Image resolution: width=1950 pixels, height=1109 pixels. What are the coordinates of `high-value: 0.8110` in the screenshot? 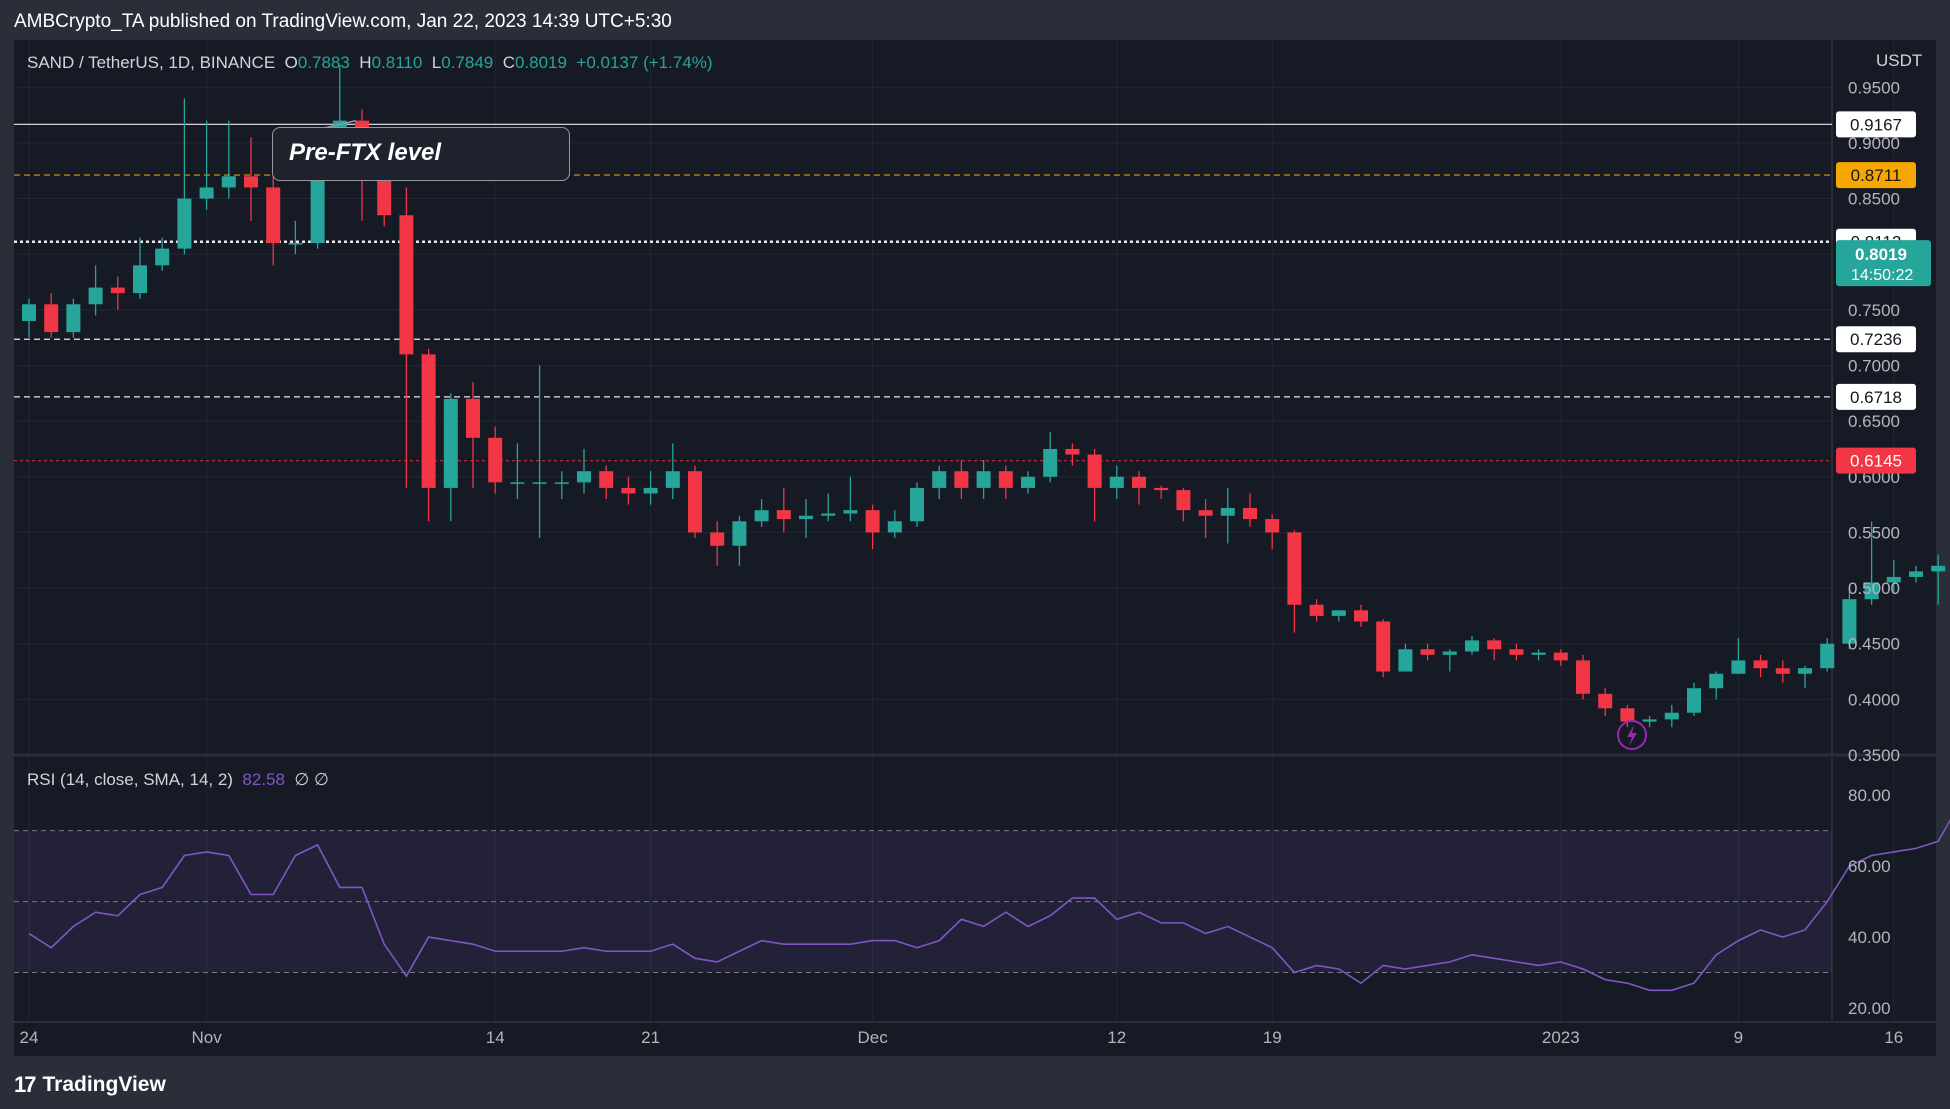 It's located at (397, 62).